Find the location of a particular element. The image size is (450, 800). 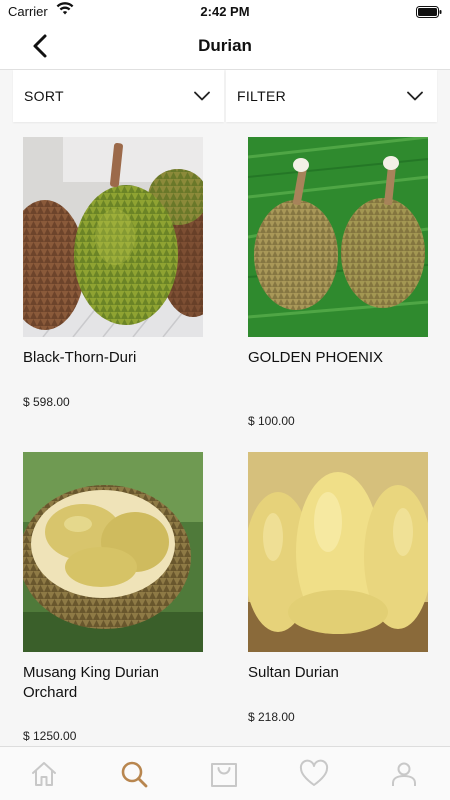

status-bar: Carrier 2:42 PM is located at coordinates (225, 11).